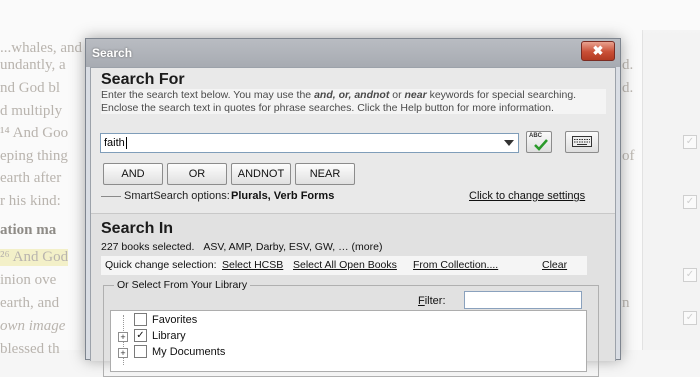 The width and height of the screenshot is (700, 377). What do you see at coordinates (31, 111) in the screenshot?
I see `doc-line: d multiply` at bounding box center [31, 111].